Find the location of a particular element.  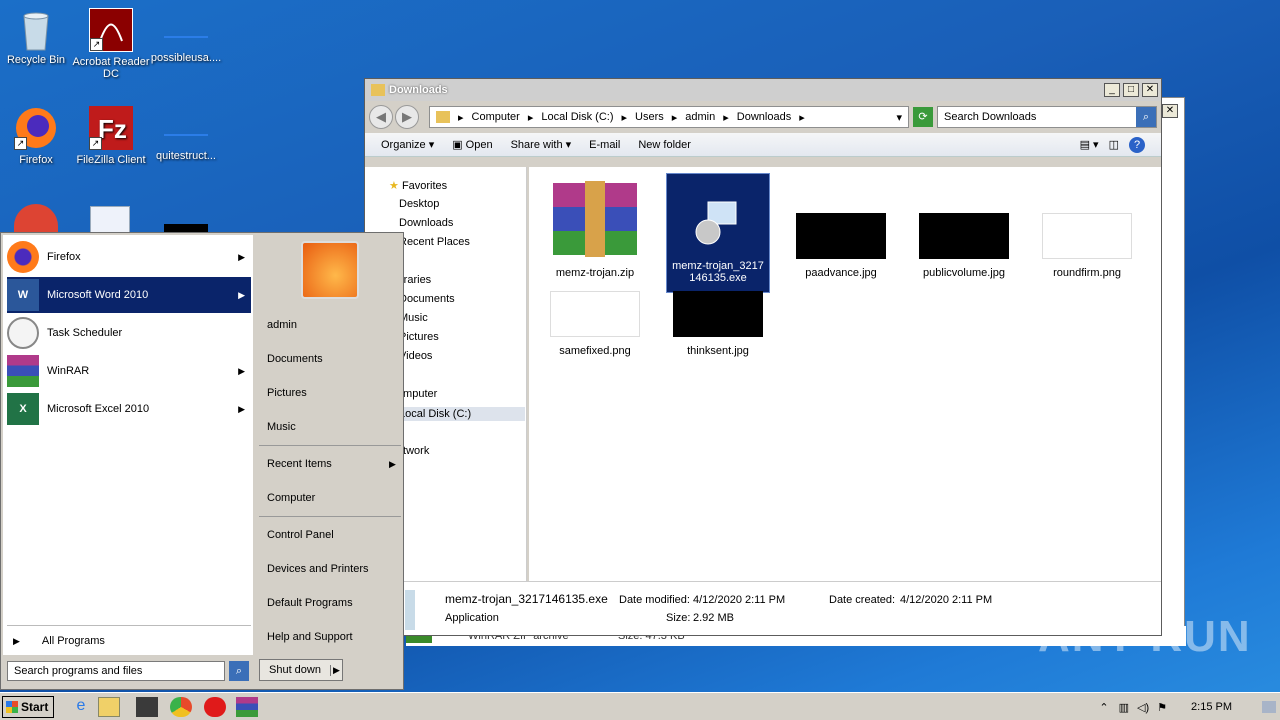

preview-pane-icon: ◫ is located at coordinates (1114, 144).